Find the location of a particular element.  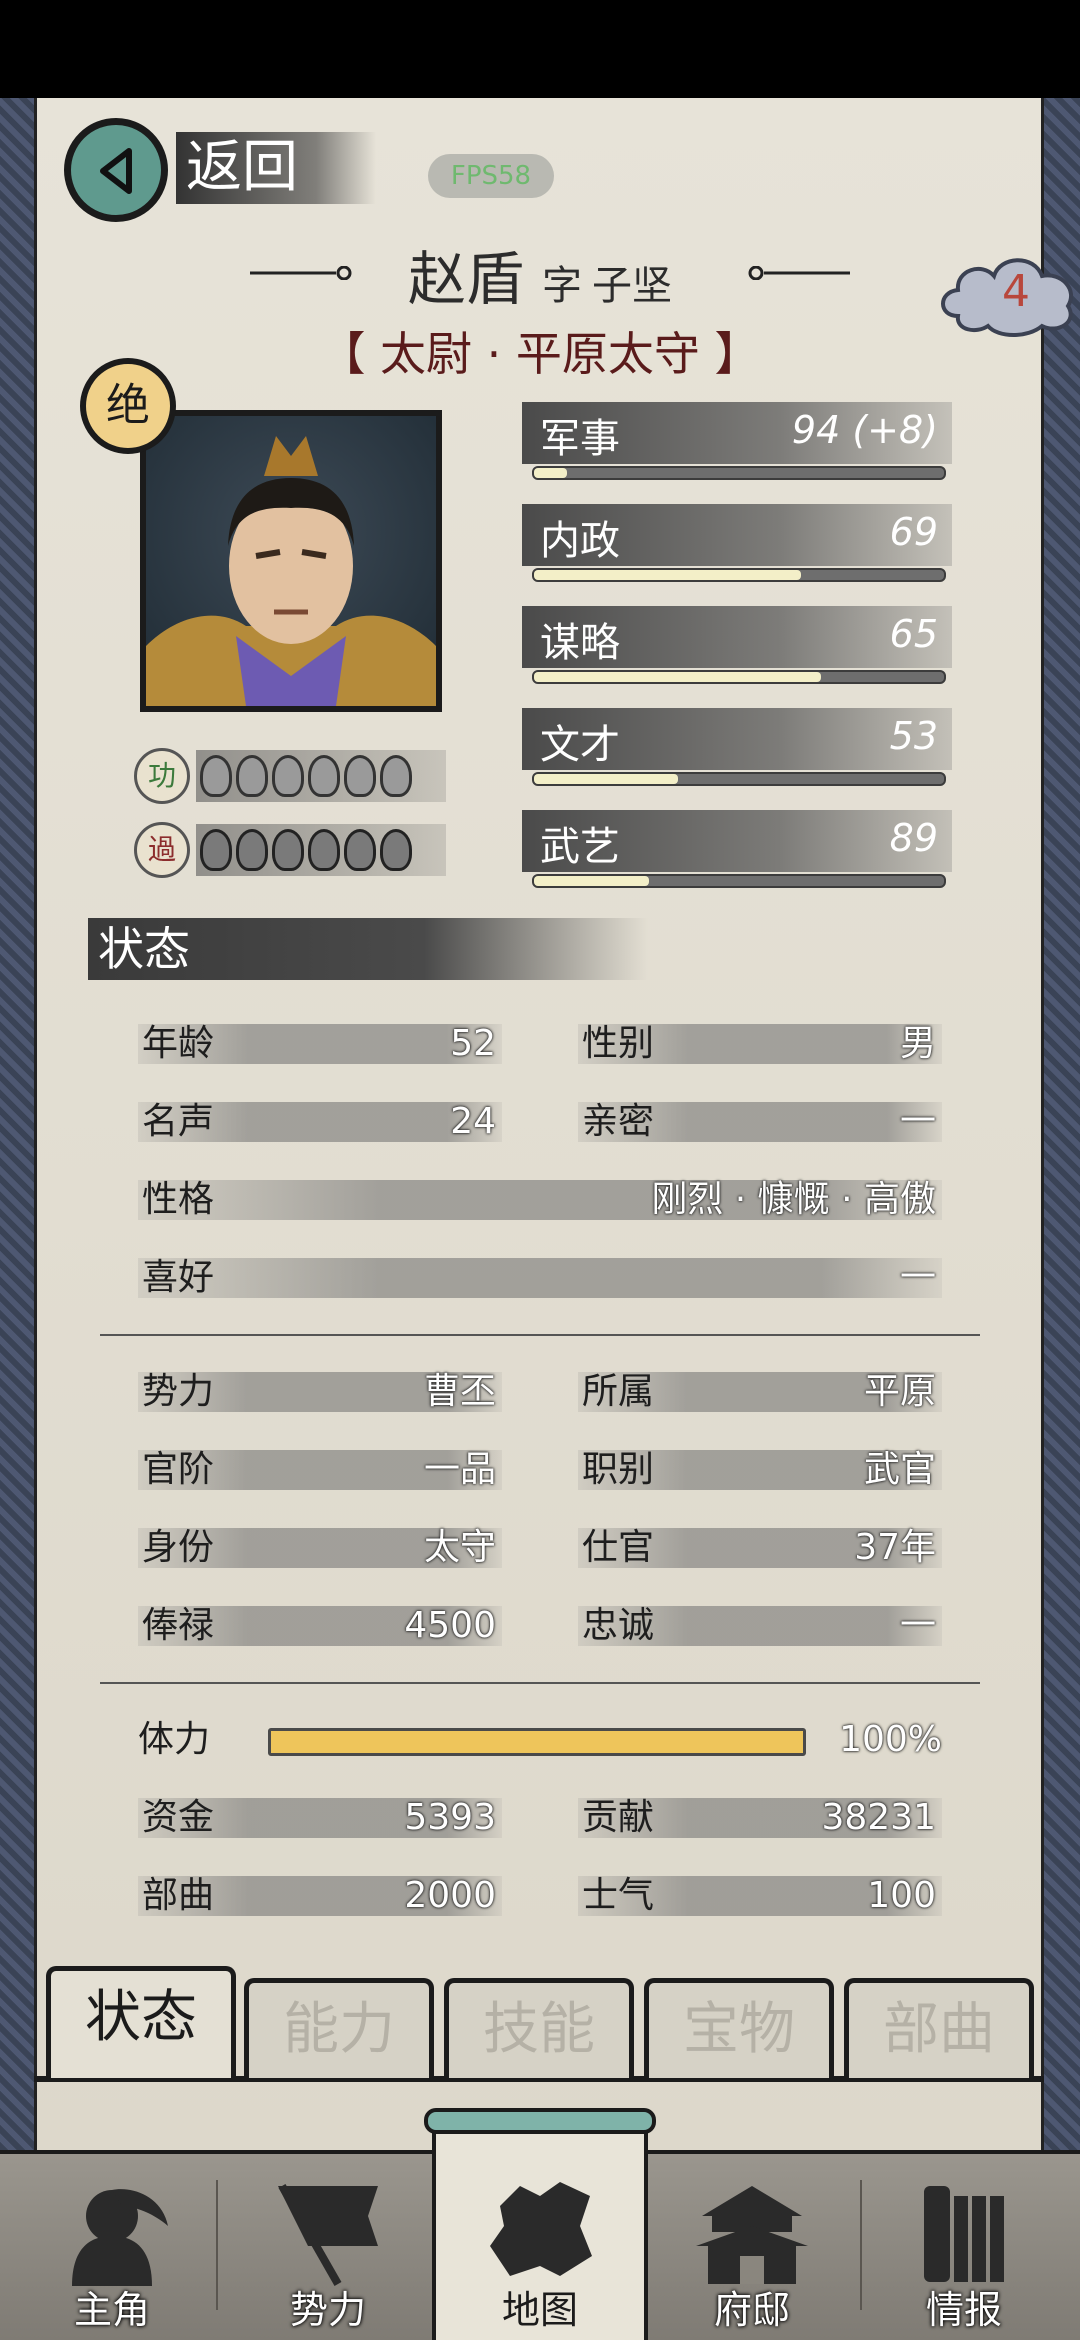

label: 性别 is located at coordinates (618, 1043).